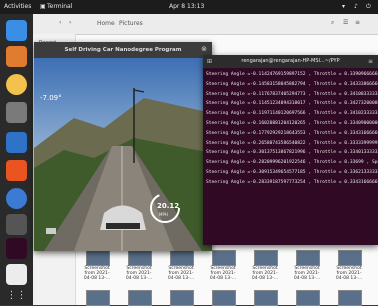 This screenshot has width=378, height=306. Describe the element at coordinates (51, 231) in the screenshot. I see `mode-toggle` at that location.